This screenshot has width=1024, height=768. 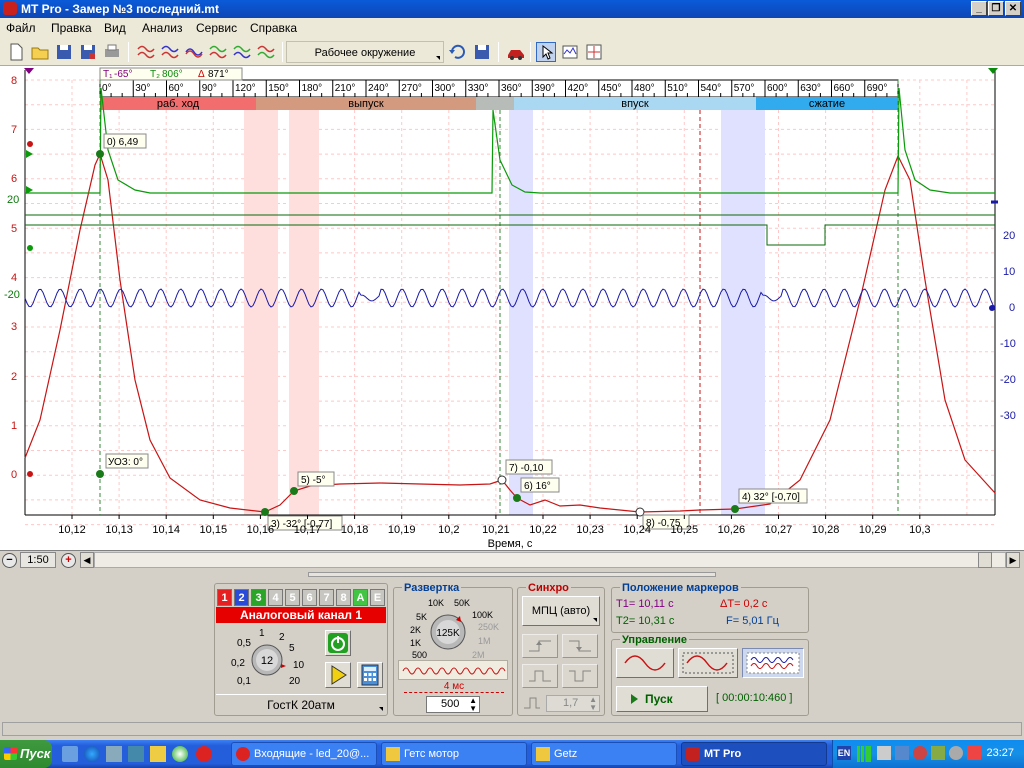 What do you see at coordinates (71, 28) in the screenshot?
I see `menu-edit: Правка` at bounding box center [71, 28].